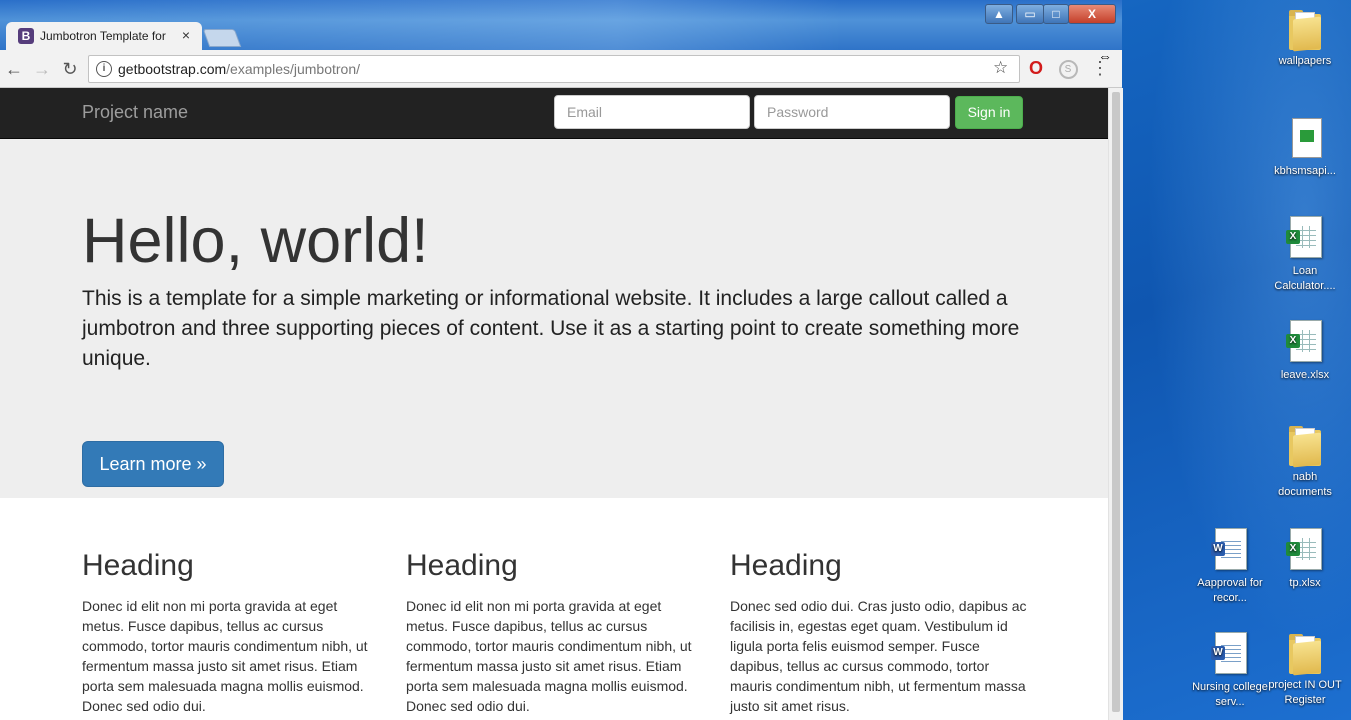 Image resolution: width=1351 pixels, height=720 pixels. I want to click on skype-glyph: S, so click(1068, 69).